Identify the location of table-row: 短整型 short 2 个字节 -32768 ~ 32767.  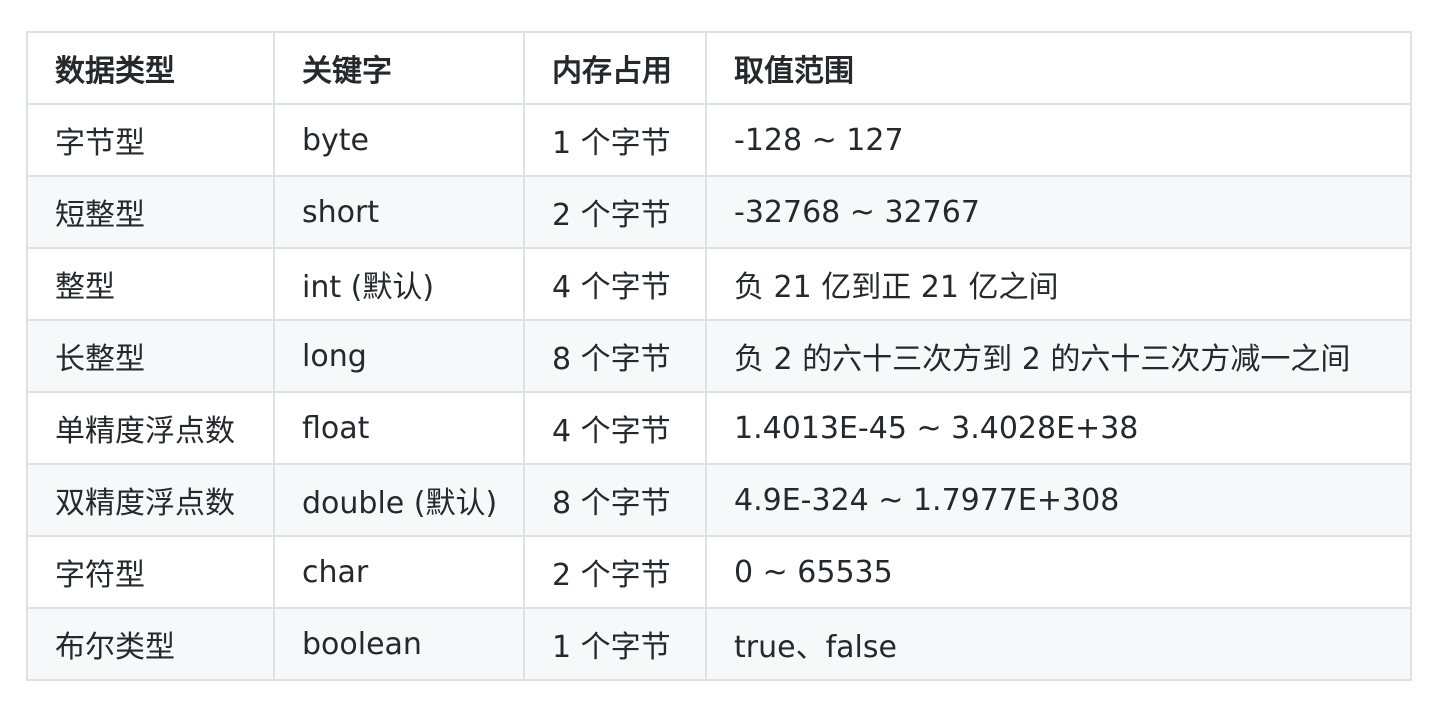
(719, 212).